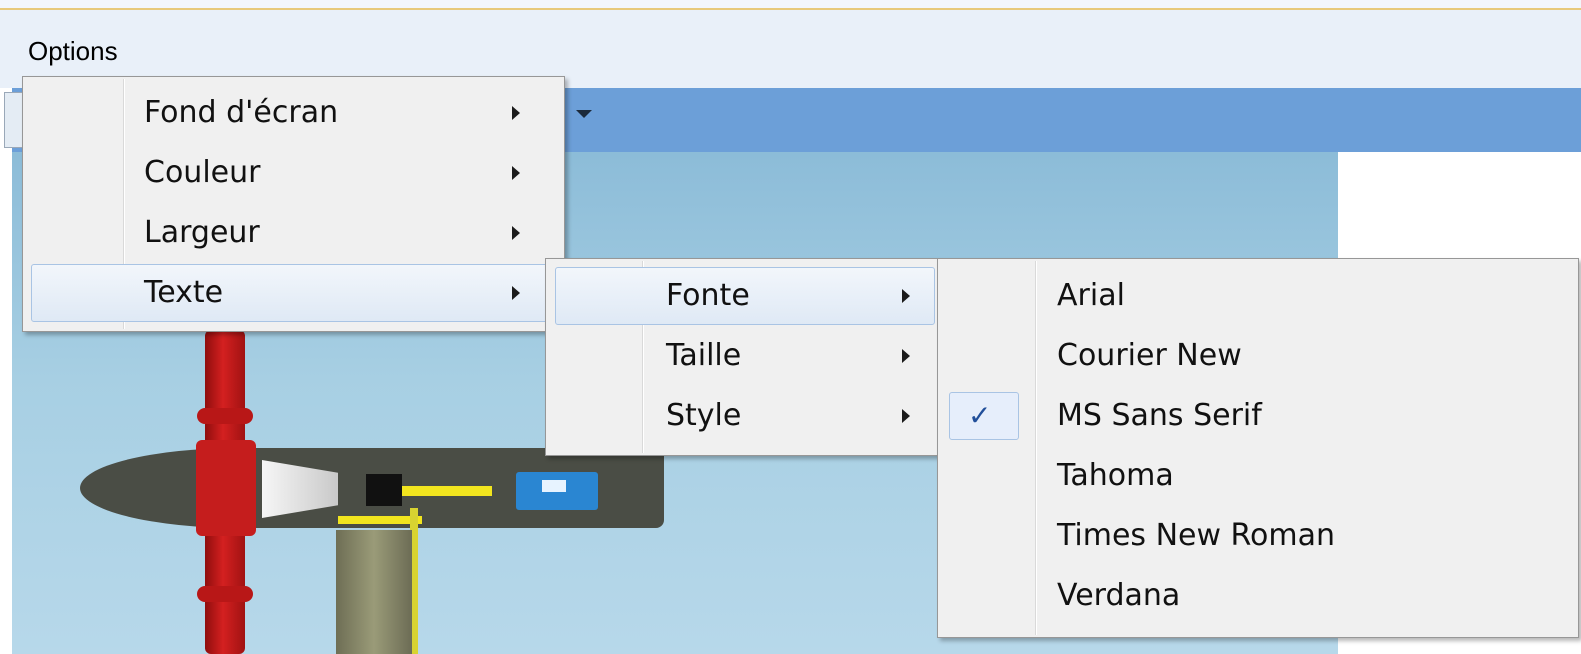  I want to click on menu-item-label: Texte, so click(184, 292).